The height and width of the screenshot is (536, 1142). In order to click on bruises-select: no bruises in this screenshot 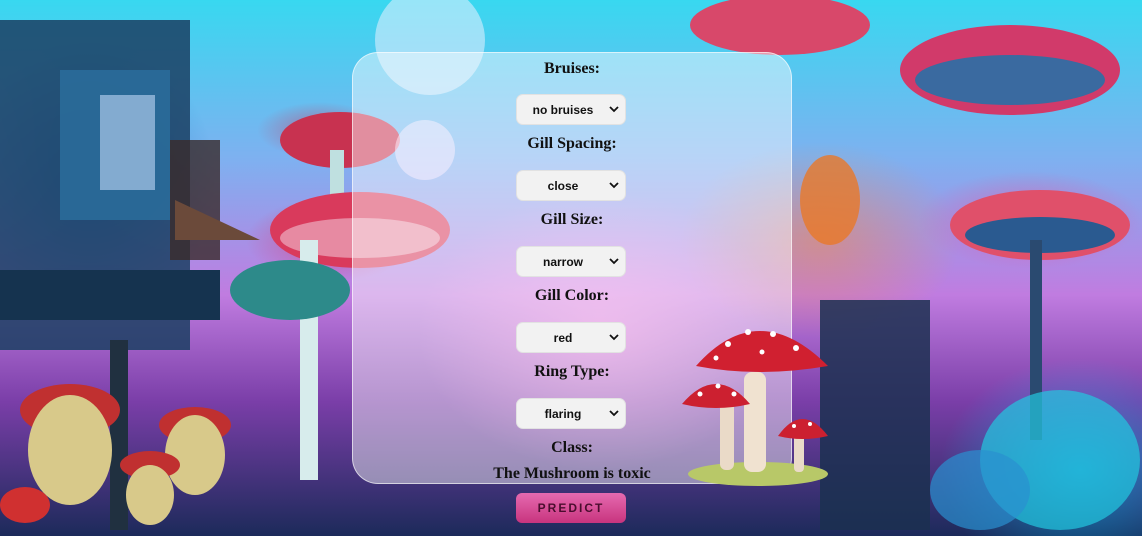, I will do `click(571, 109)`.